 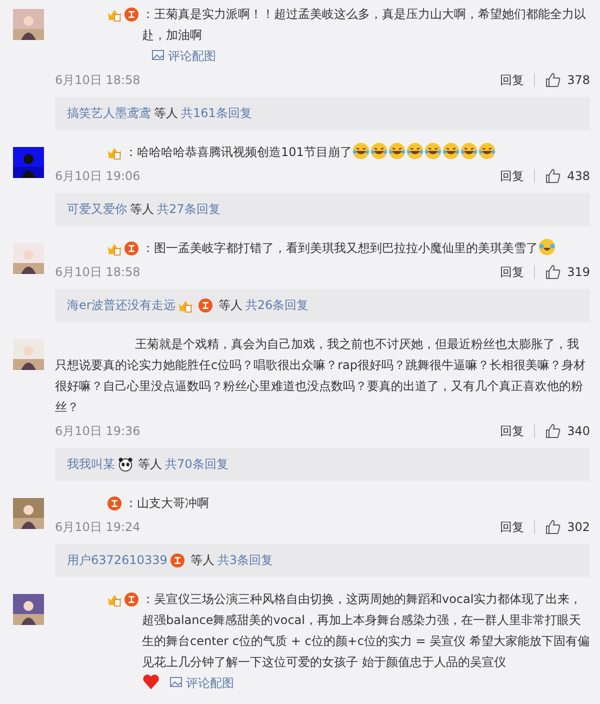 What do you see at coordinates (322, 209) in the screenshot?
I see `replies-bar: 可爱又爱你 等人 共27条回复` at bounding box center [322, 209].